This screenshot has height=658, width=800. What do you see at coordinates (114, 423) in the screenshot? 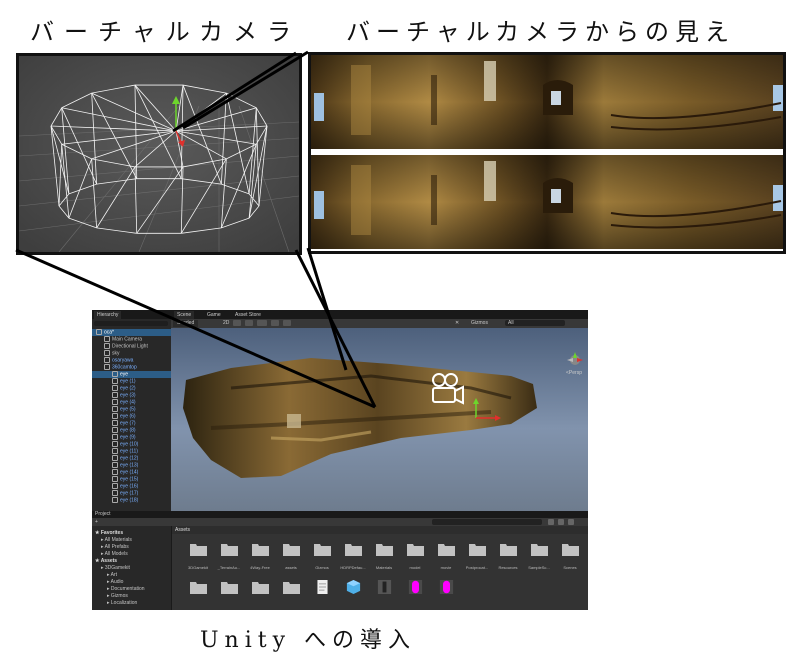
I see `hierarchy-item: eye (7)` at bounding box center [114, 423].